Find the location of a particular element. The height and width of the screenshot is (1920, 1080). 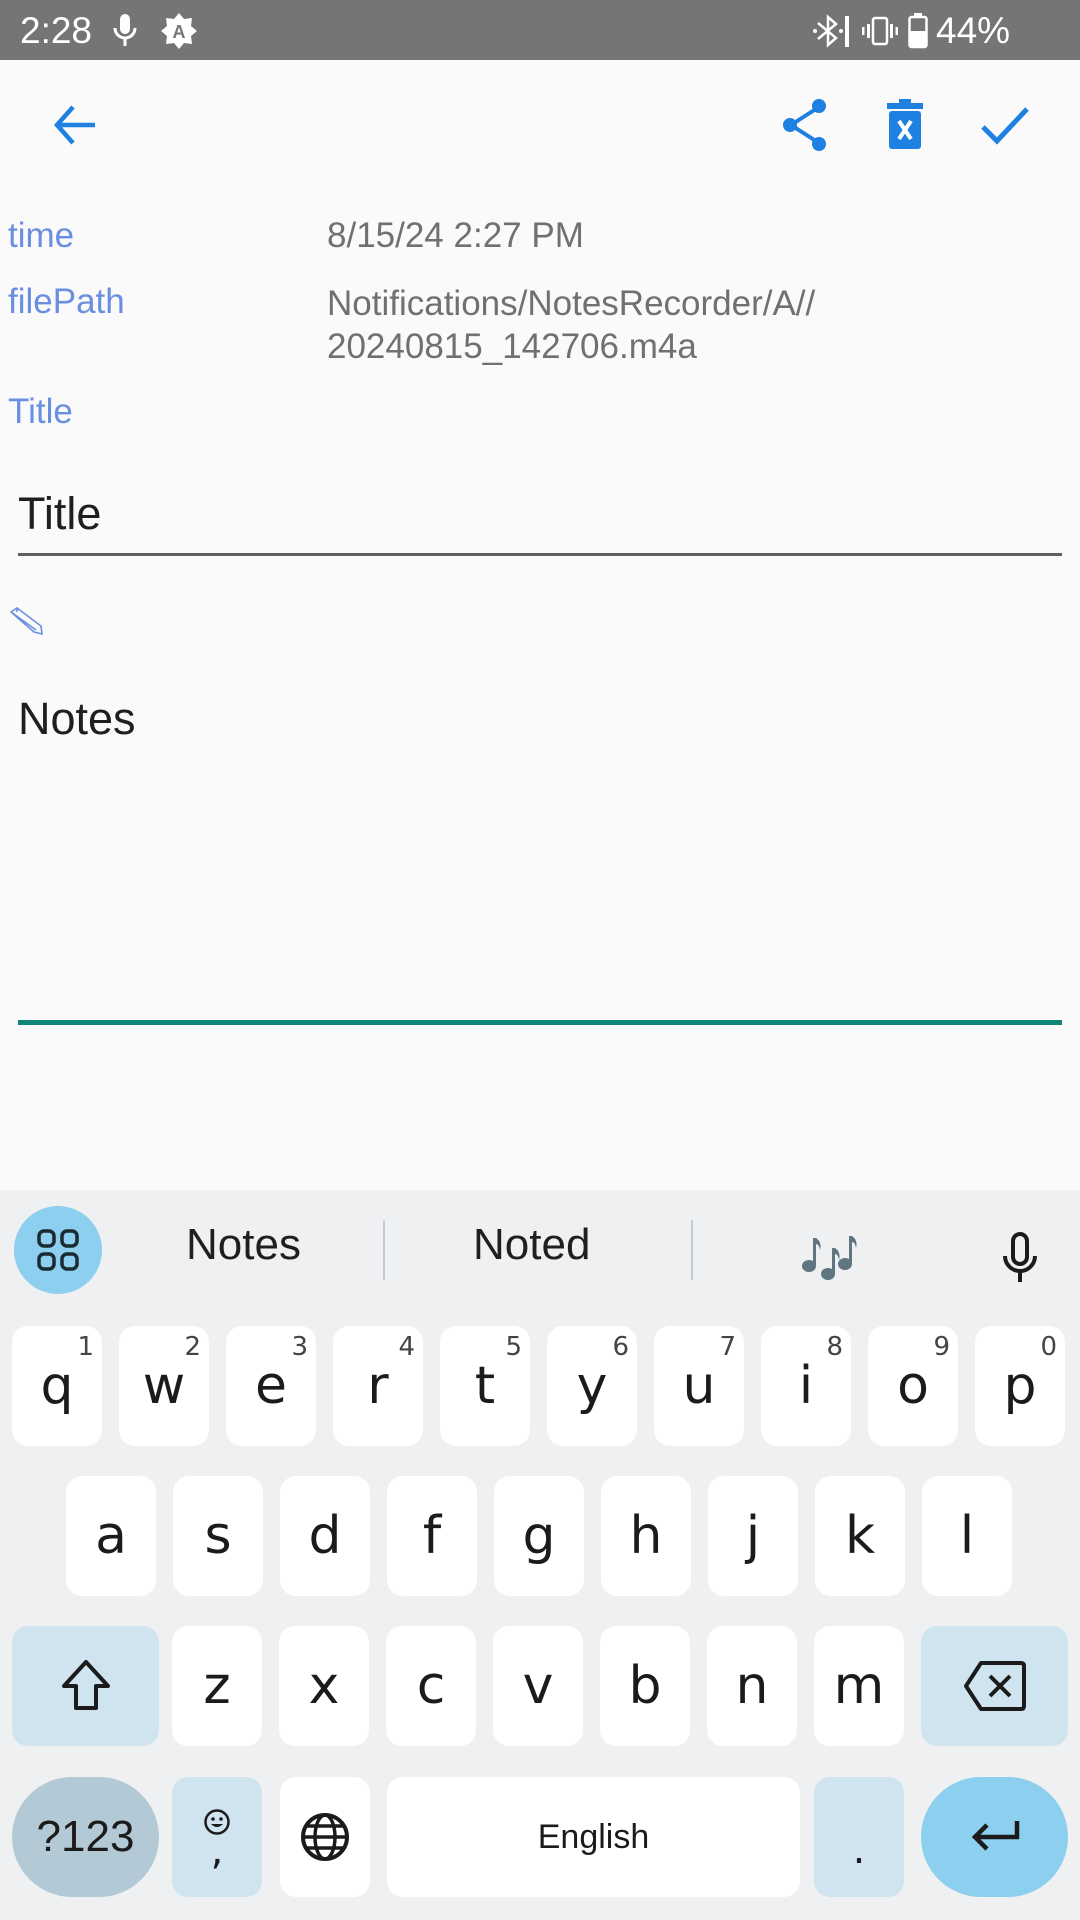

key-q: q1 is located at coordinates (57, 1386).